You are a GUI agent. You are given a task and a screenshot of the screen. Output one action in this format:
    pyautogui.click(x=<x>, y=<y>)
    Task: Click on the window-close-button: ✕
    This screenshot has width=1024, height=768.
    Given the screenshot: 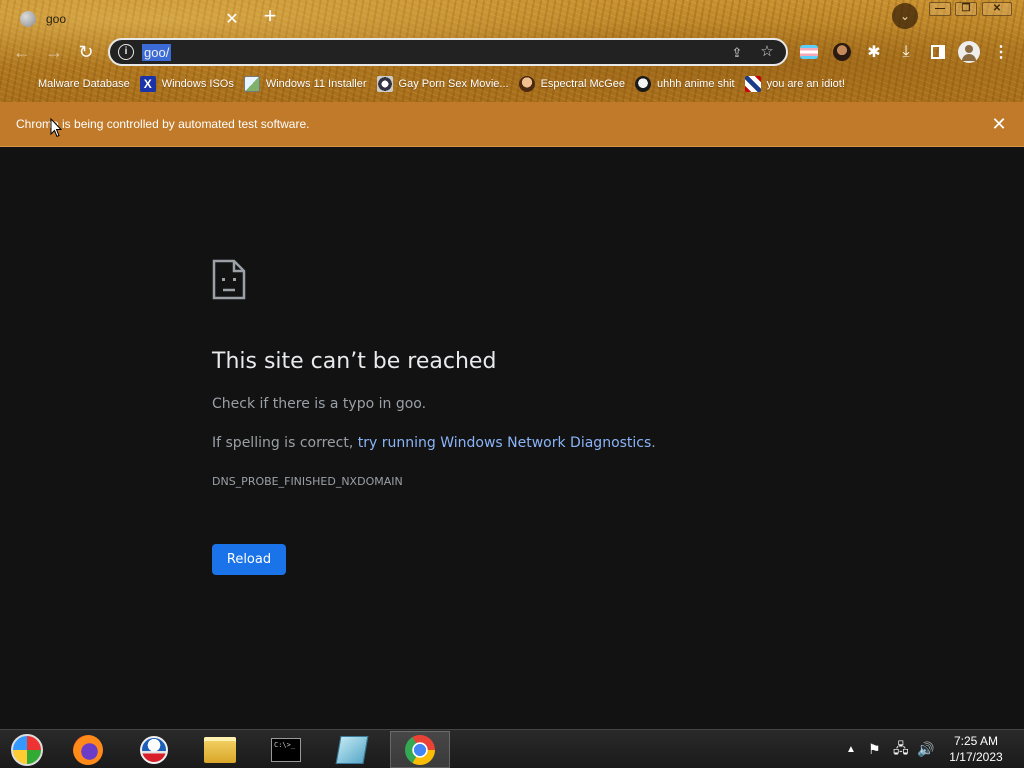 What is the action you would take?
    pyautogui.click(x=997, y=9)
    